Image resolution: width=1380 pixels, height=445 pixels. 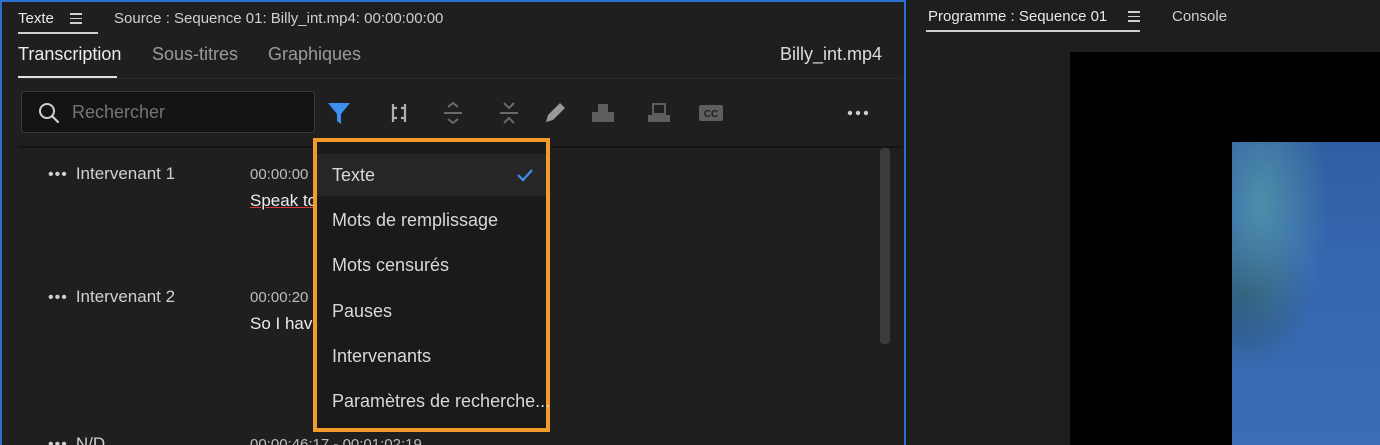 What do you see at coordinates (286, 324) in the screenshot?
I see `transcript-text: So I have` at bounding box center [286, 324].